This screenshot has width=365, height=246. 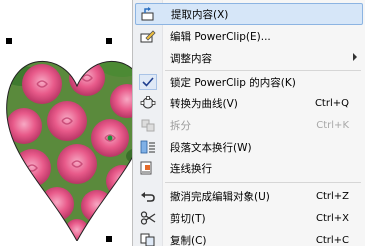 What do you see at coordinates (200, 14) in the screenshot?
I see `menu-item-label: 提取内容(X)` at bounding box center [200, 14].